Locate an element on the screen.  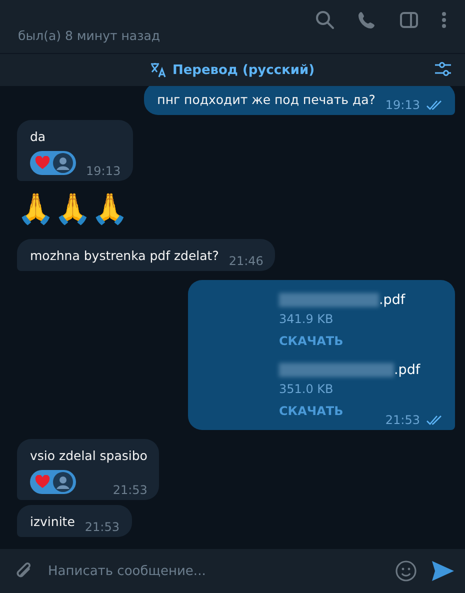
message-text: da is located at coordinates (38, 137).